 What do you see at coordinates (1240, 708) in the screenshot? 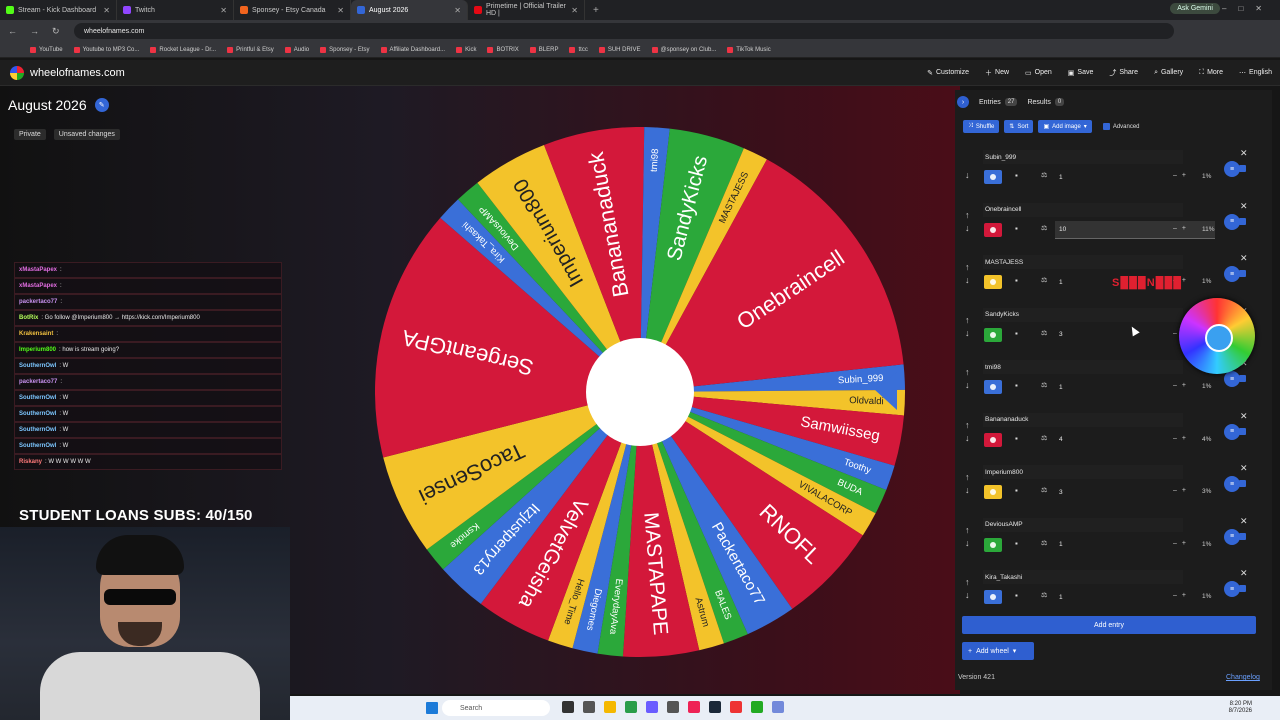
I see `system-tray: 8:20 PM 8/7/2026` at bounding box center [1240, 708].